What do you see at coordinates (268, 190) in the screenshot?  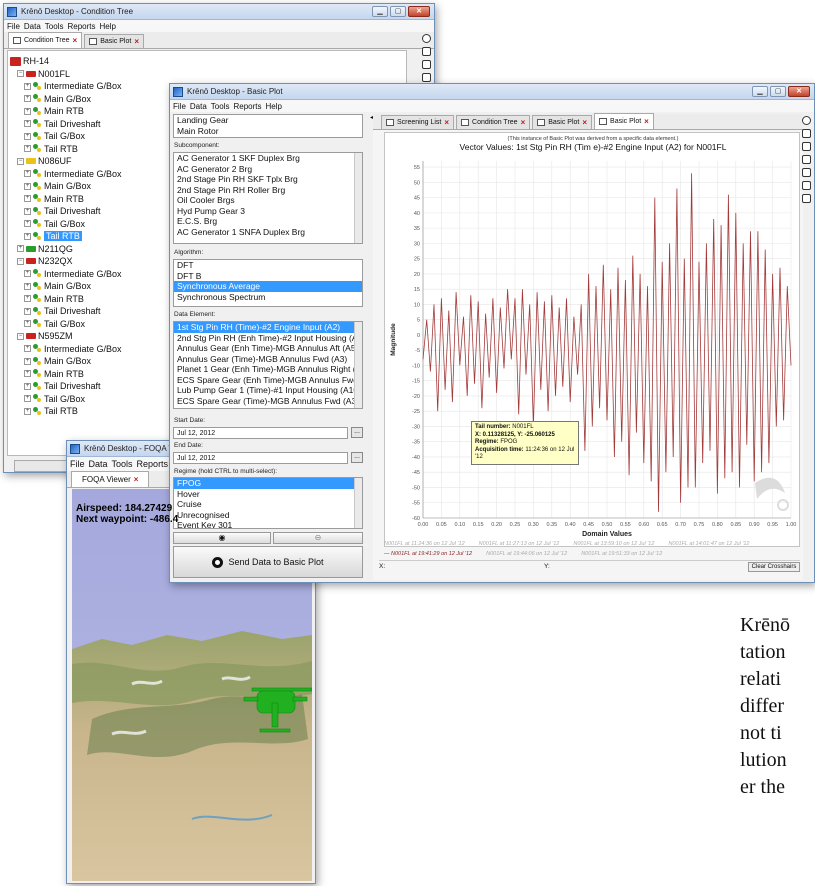 I see `list-item: 2nd Stage Pin RH Roller Brg` at bounding box center [268, 190].